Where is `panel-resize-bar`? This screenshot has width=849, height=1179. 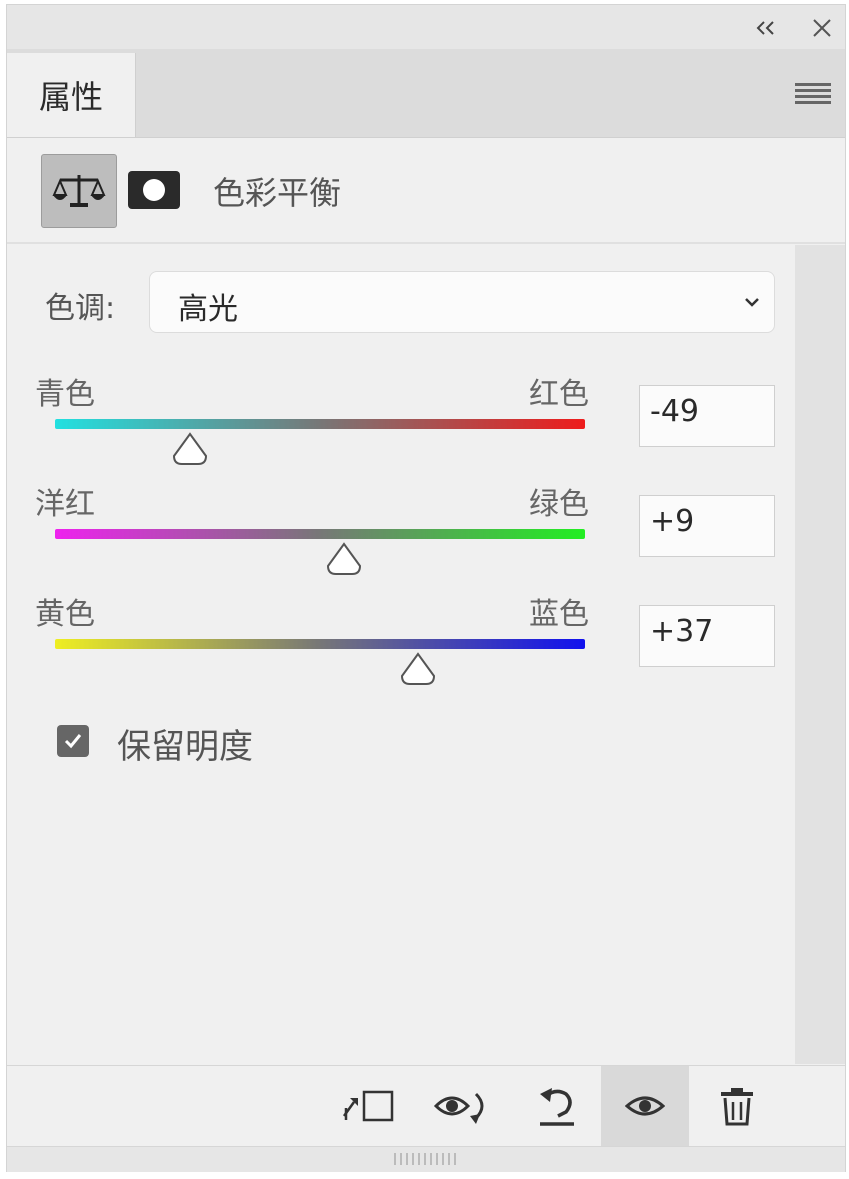 panel-resize-bar is located at coordinates (426, 1159).